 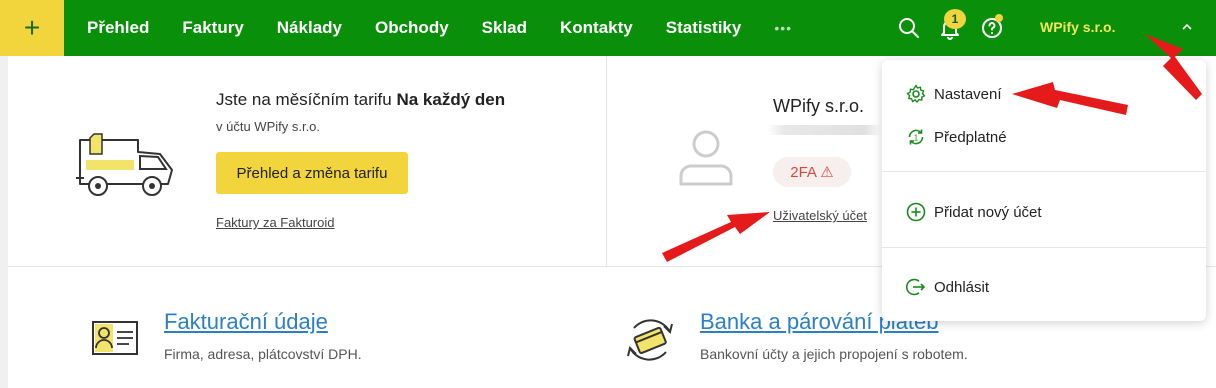 What do you see at coordinates (999, 18) in the screenshot?
I see `help-indicator-dot` at bounding box center [999, 18].